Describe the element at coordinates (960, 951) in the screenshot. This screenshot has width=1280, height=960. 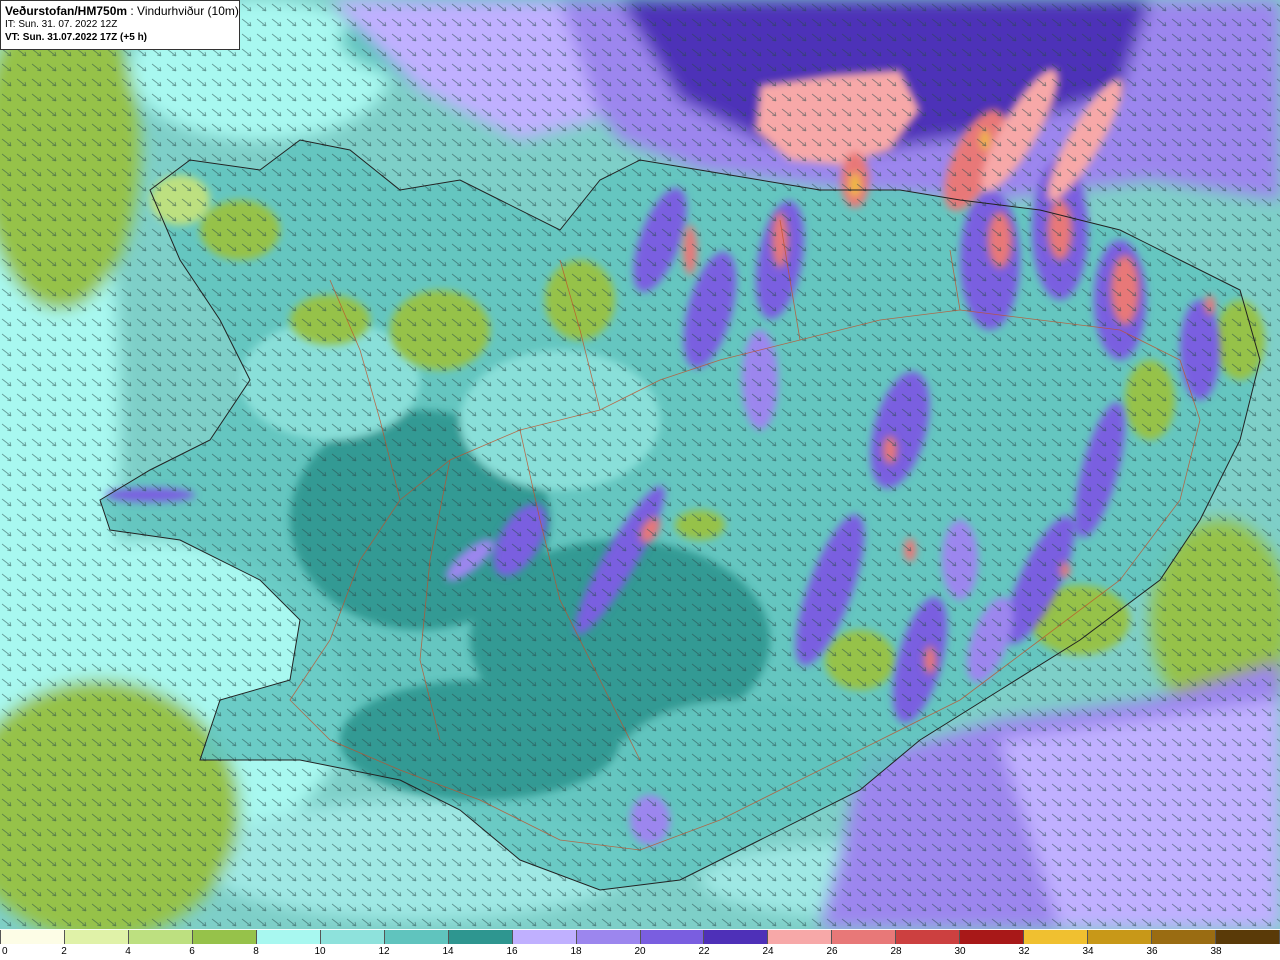
I see `legend-label: 30` at that location.